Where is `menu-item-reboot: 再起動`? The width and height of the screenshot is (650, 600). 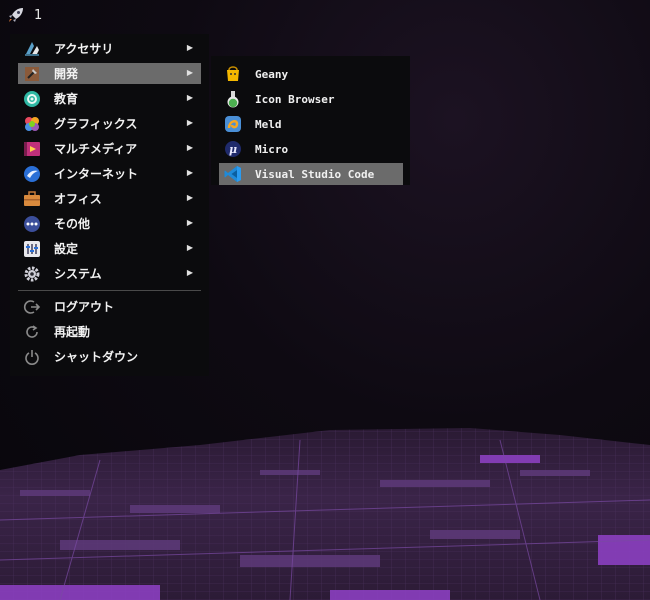 menu-item-reboot: 再起動 is located at coordinates (109, 331).